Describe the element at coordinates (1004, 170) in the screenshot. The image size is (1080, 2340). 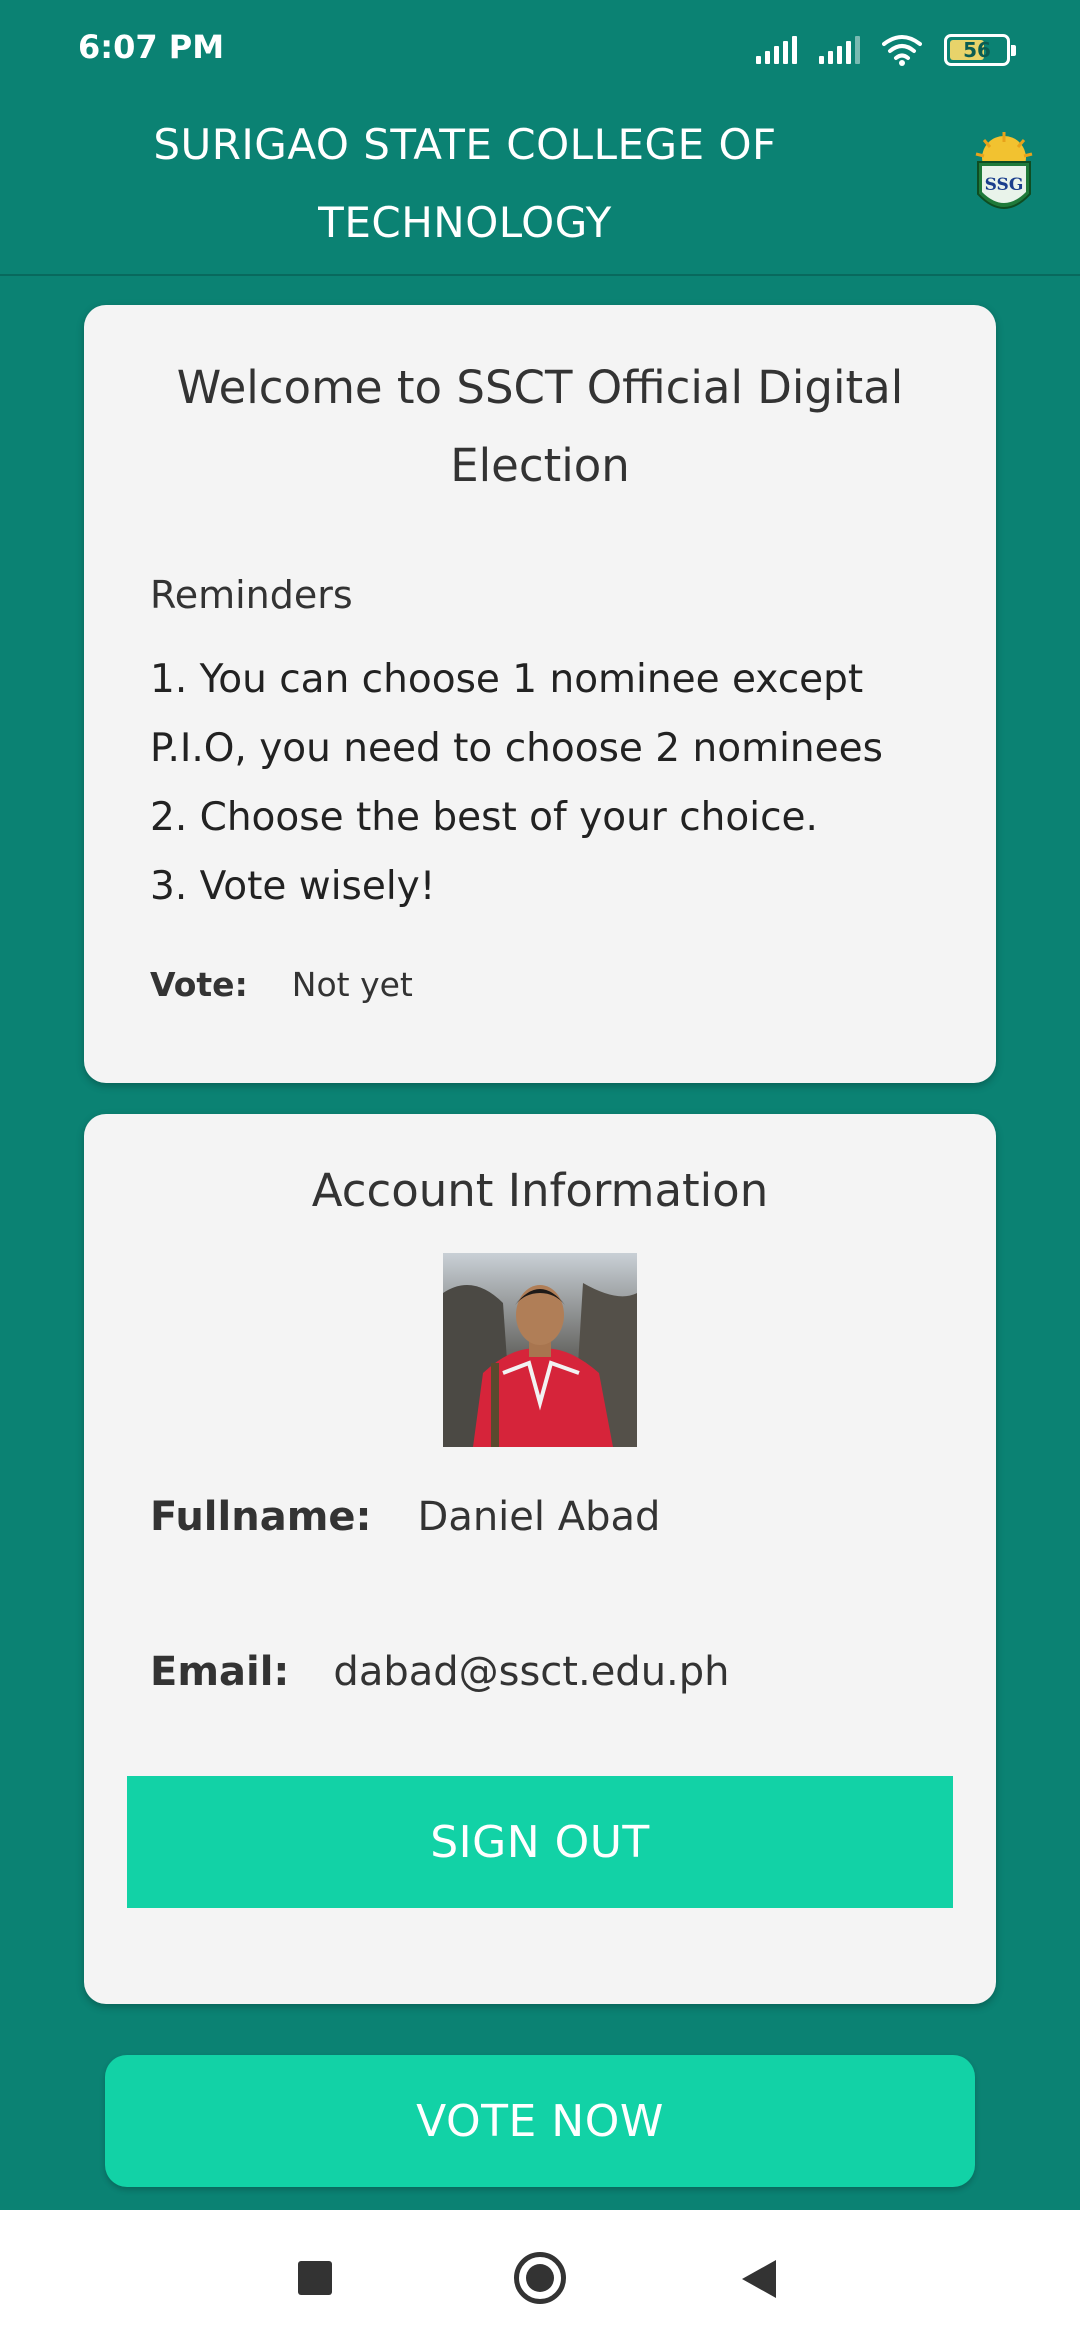
I see `ssg-logo-icon: SSG` at that location.